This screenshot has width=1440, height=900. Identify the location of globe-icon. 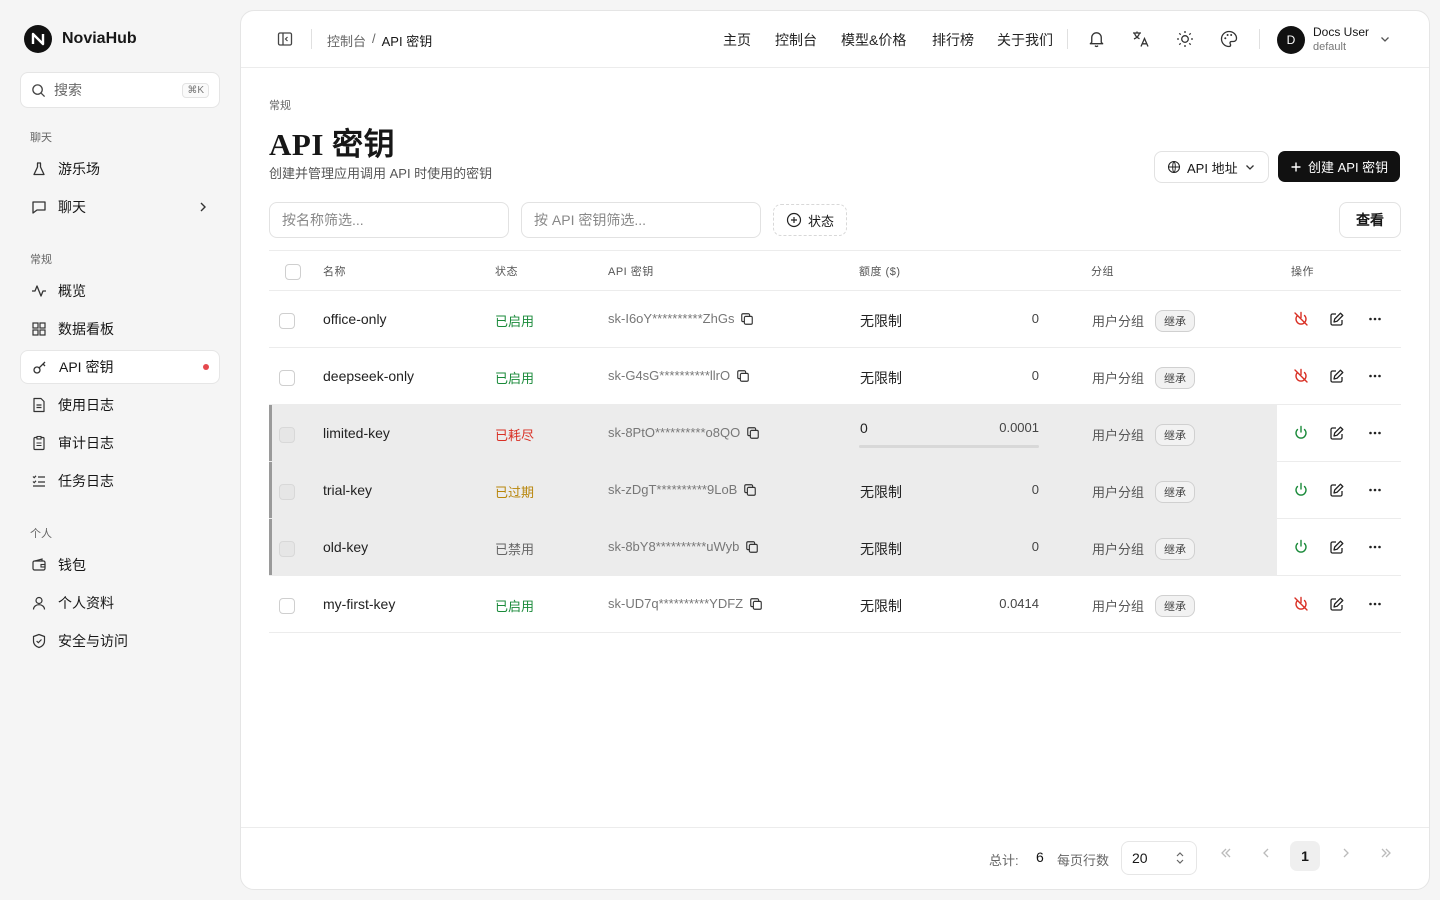
(1174, 167).